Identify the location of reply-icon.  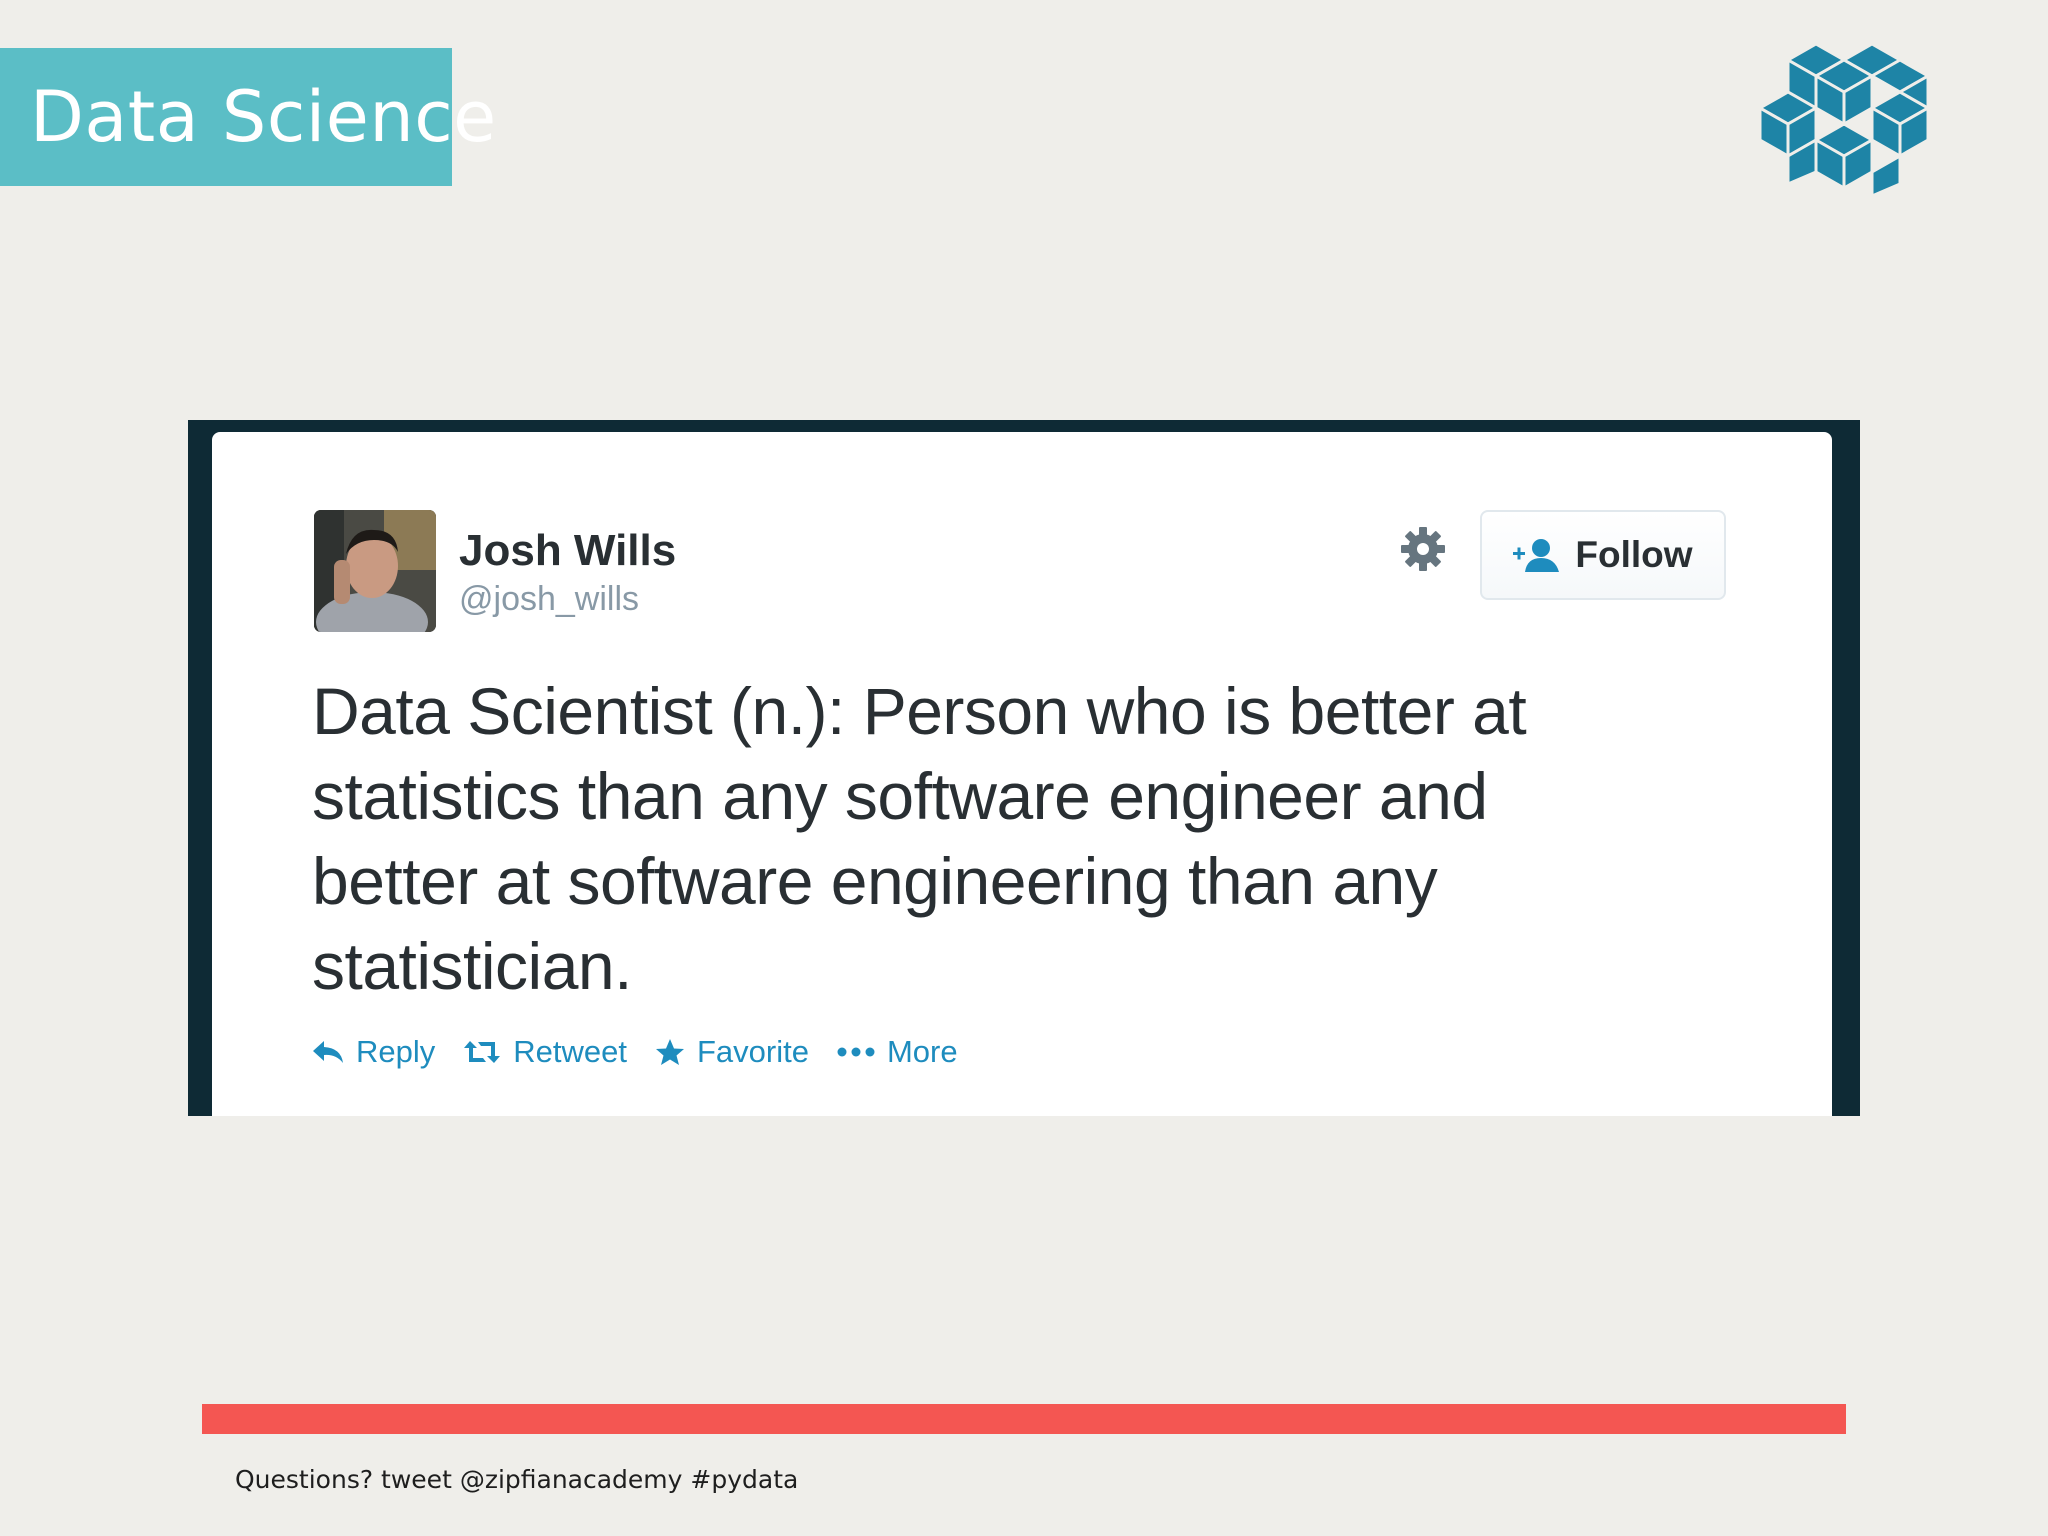
(328, 1052).